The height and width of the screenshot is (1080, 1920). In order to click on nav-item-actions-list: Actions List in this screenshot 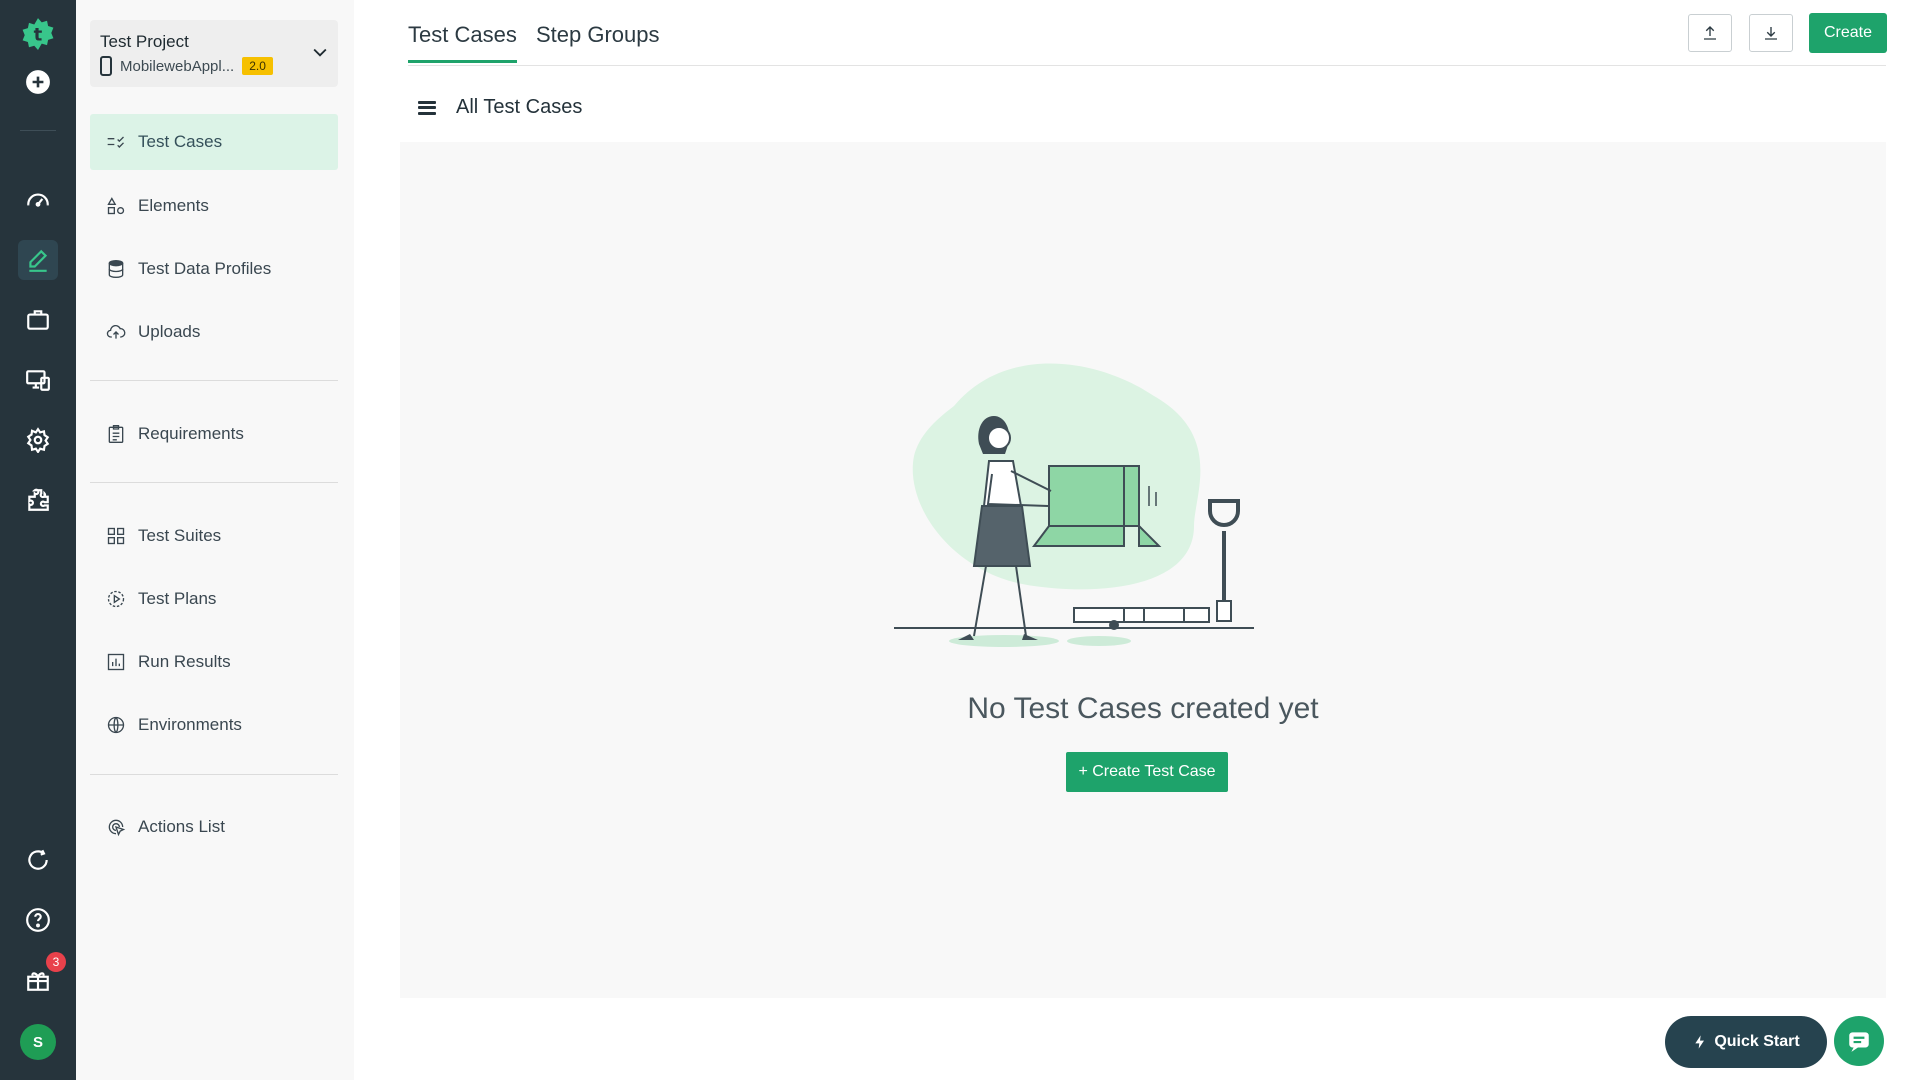, I will do `click(214, 827)`.